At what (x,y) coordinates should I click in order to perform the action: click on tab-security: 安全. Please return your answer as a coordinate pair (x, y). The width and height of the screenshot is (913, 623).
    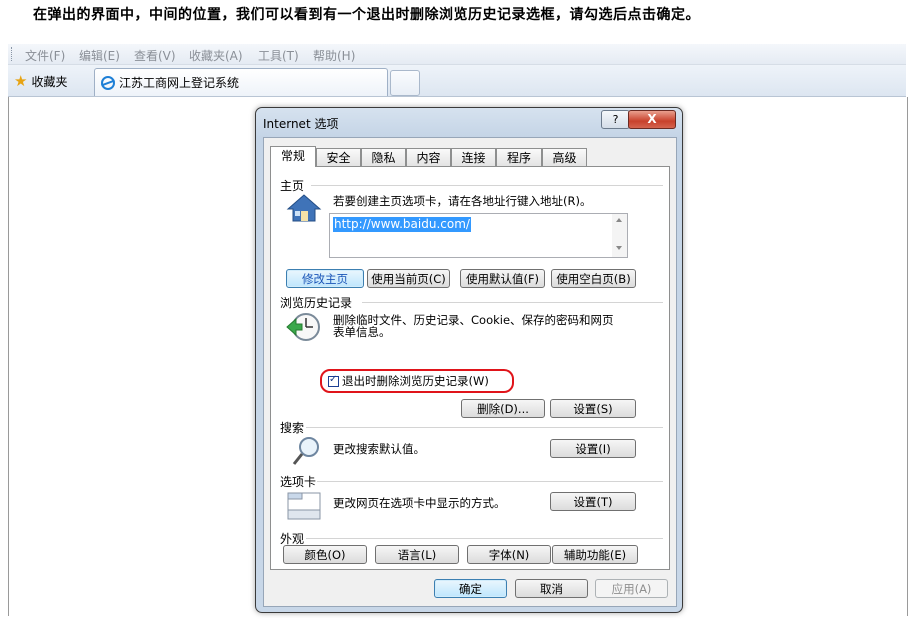
    Looking at the image, I should click on (338, 157).